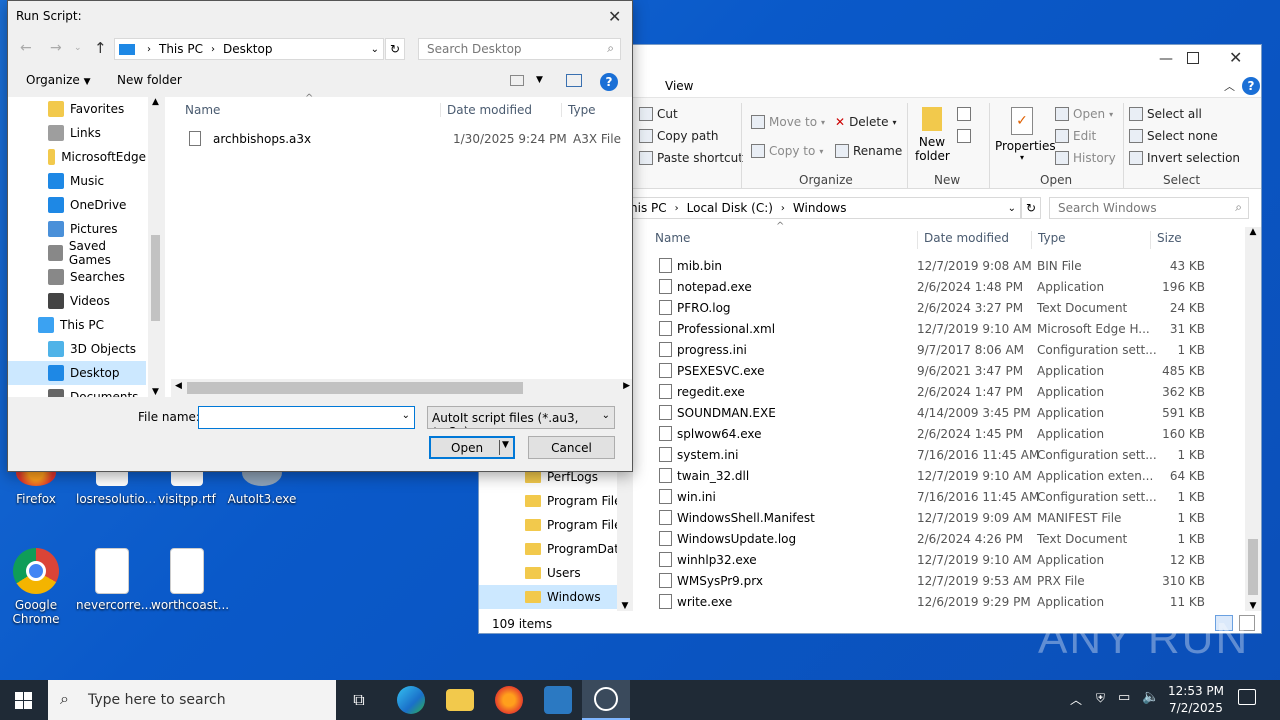  I want to click on dialog-search-input: Search Desktop ⌕, so click(519, 49).